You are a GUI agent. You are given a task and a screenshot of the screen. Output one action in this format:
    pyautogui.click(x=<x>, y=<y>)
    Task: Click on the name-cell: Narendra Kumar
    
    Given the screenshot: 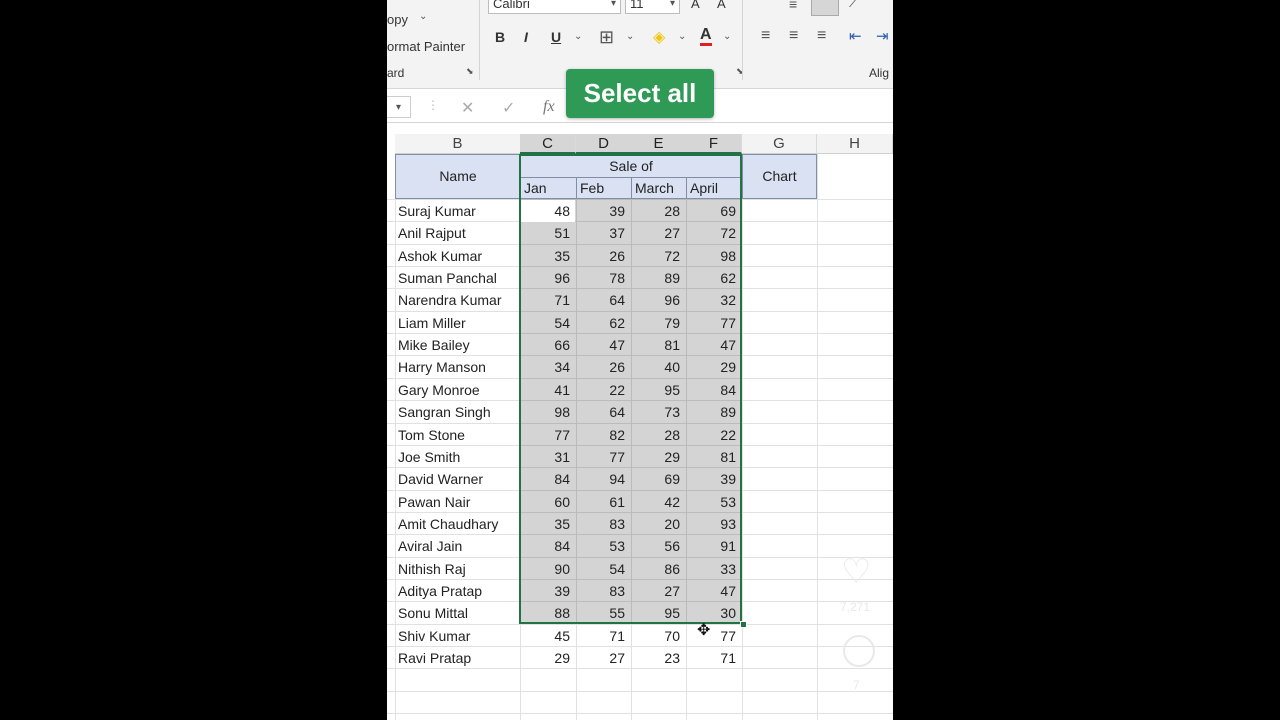 What is the action you would take?
    pyautogui.click(x=450, y=300)
    